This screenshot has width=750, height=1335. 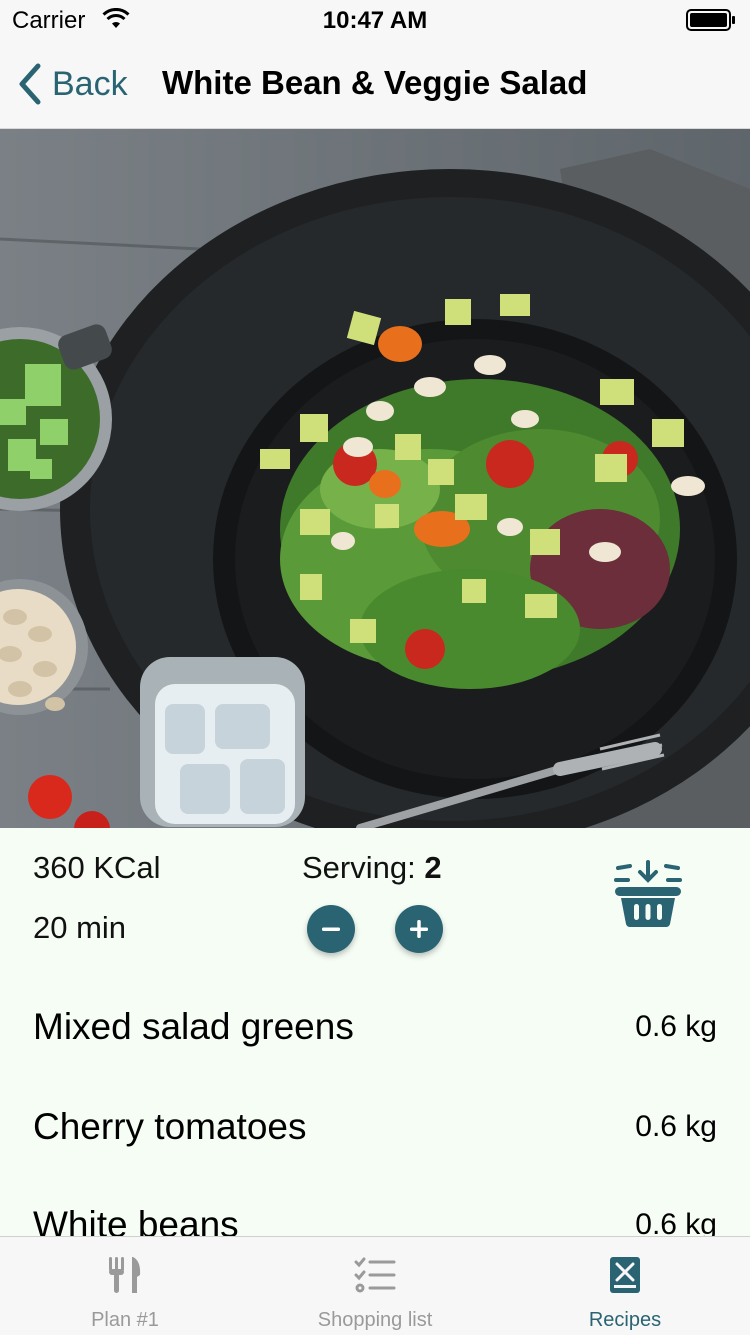 I want to click on tab-plan: Plan #1, so click(x=125, y=1286).